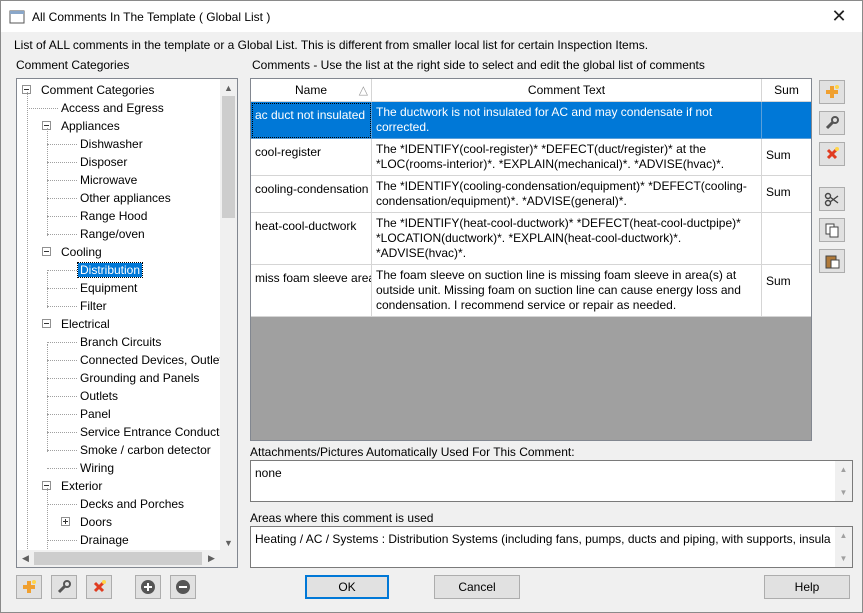  Describe the element at coordinates (90, 126) in the screenshot. I see `tree-item: Appliances` at that location.